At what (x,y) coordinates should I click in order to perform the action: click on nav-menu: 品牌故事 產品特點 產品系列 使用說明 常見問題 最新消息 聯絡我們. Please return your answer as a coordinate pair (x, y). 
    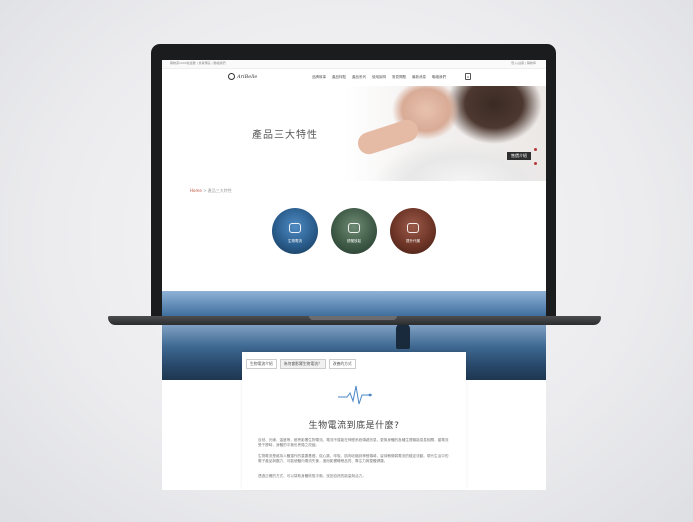
    Looking at the image, I should click on (379, 77).